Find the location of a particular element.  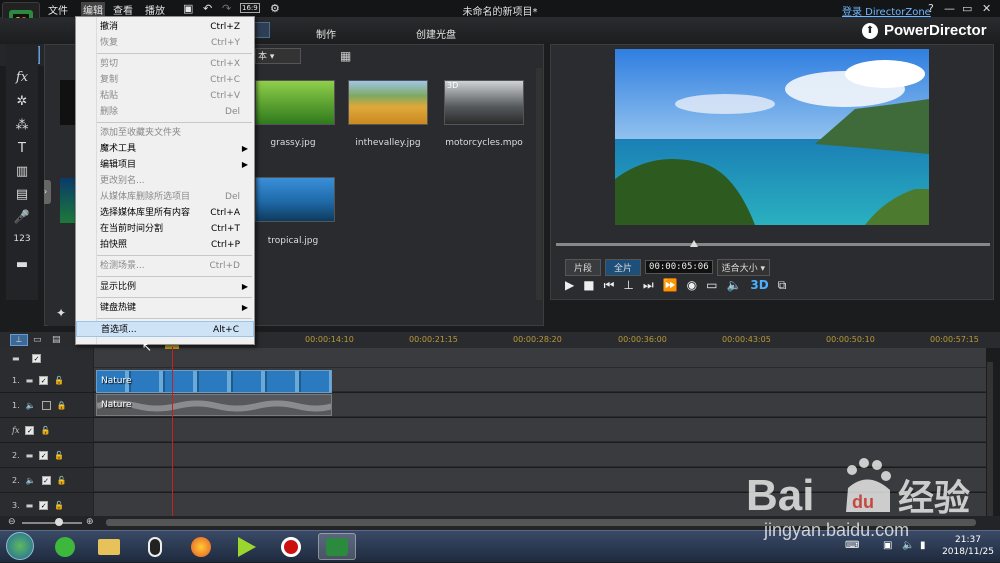

subtitle-room-icon: ▬ is located at coordinates (22, 266).